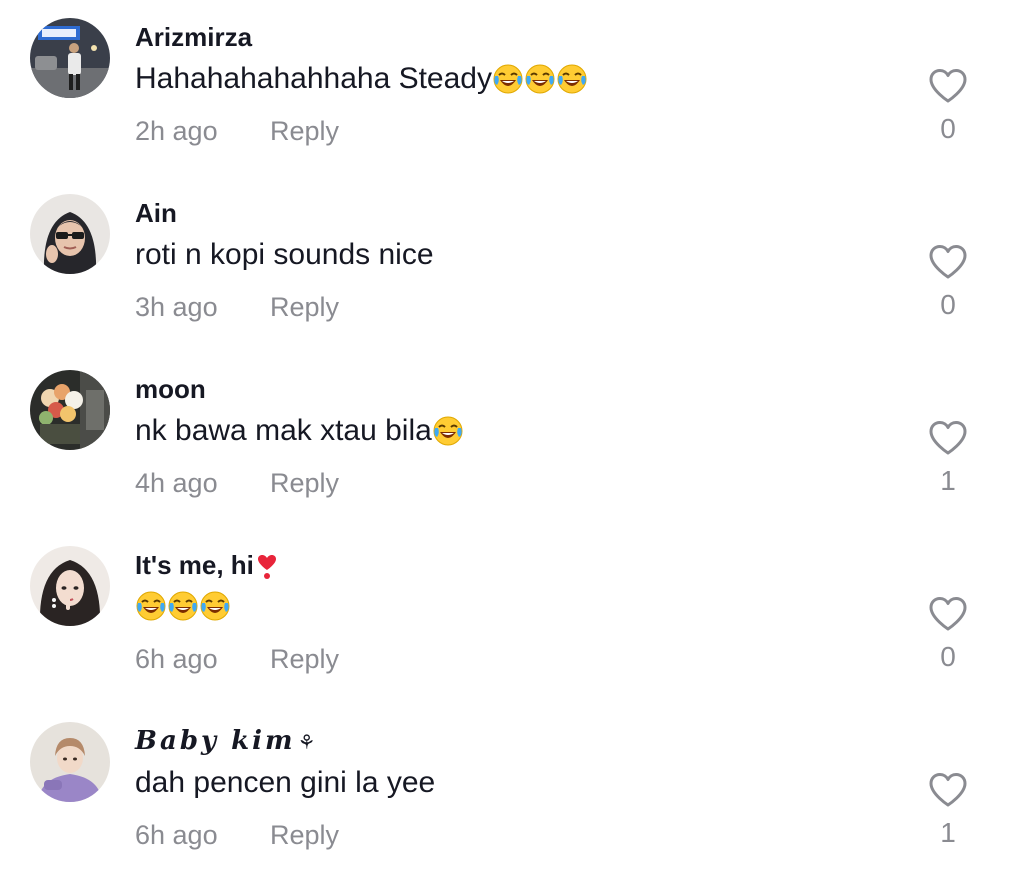  I want to click on comment-text: roti n kopi sounds nice, so click(284, 255).